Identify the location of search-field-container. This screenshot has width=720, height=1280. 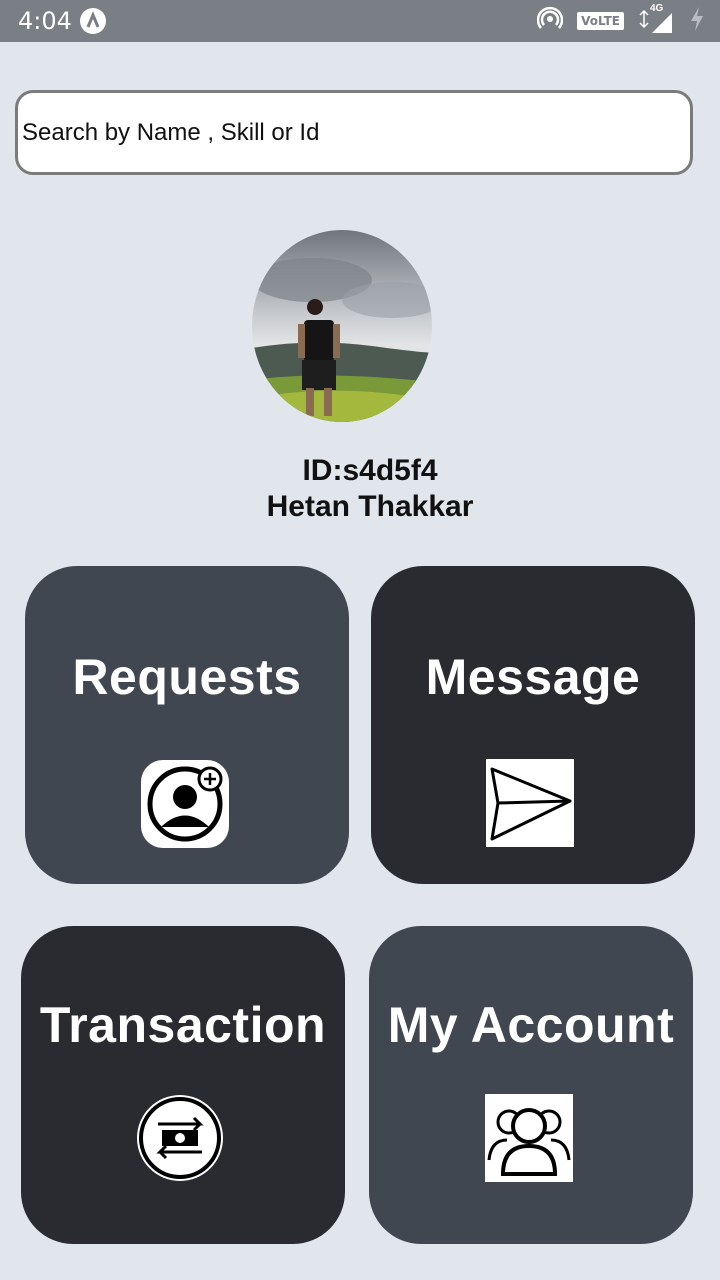
(354, 132).